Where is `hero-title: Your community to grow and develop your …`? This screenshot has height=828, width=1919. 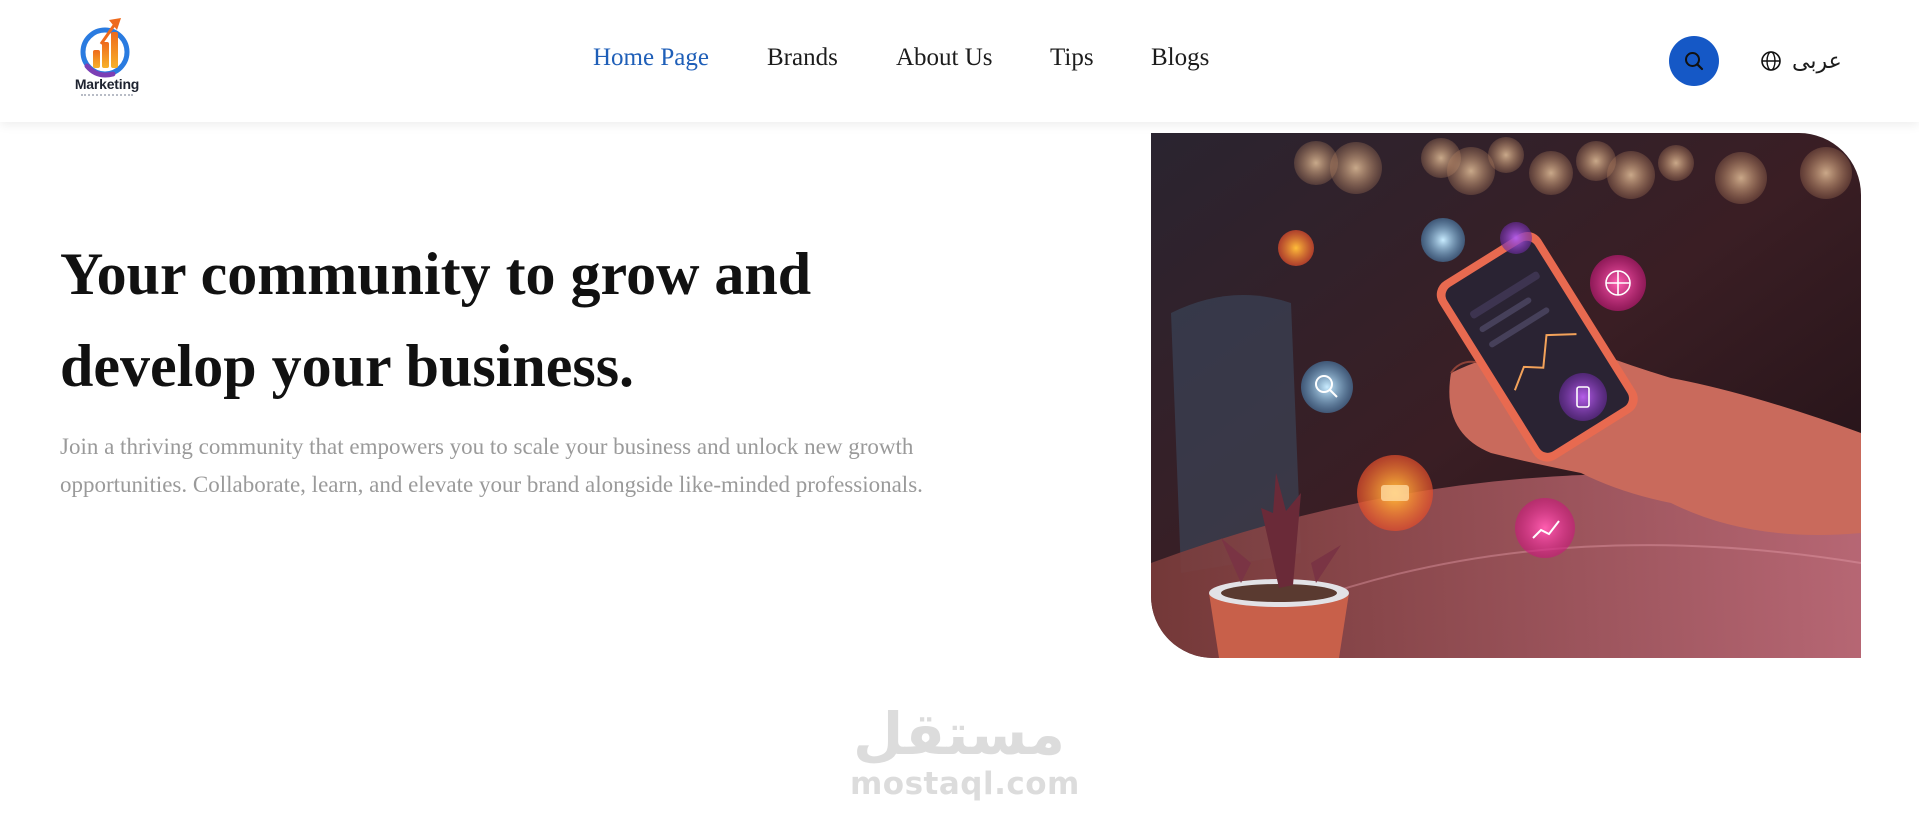 hero-title: Your community to grow and develop your … is located at coordinates (436, 320).